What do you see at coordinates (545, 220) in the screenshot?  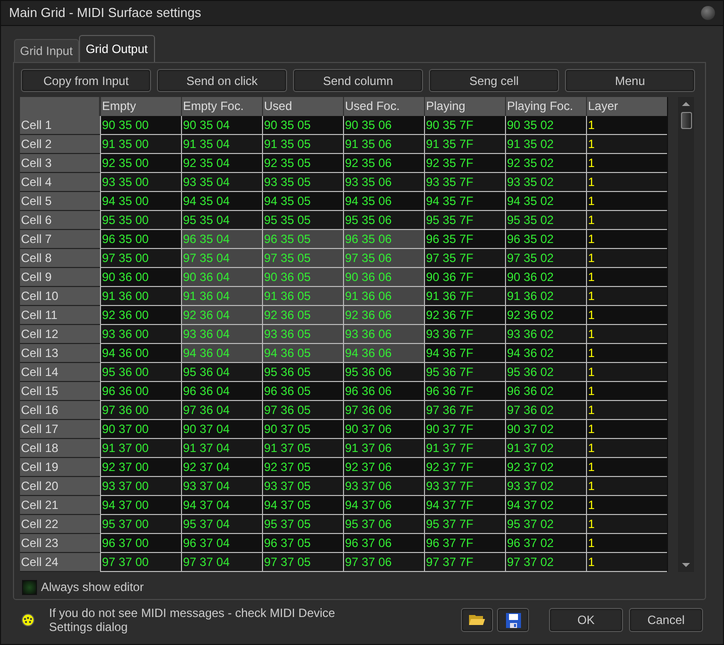 I see `table-cell: 95 35 02` at bounding box center [545, 220].